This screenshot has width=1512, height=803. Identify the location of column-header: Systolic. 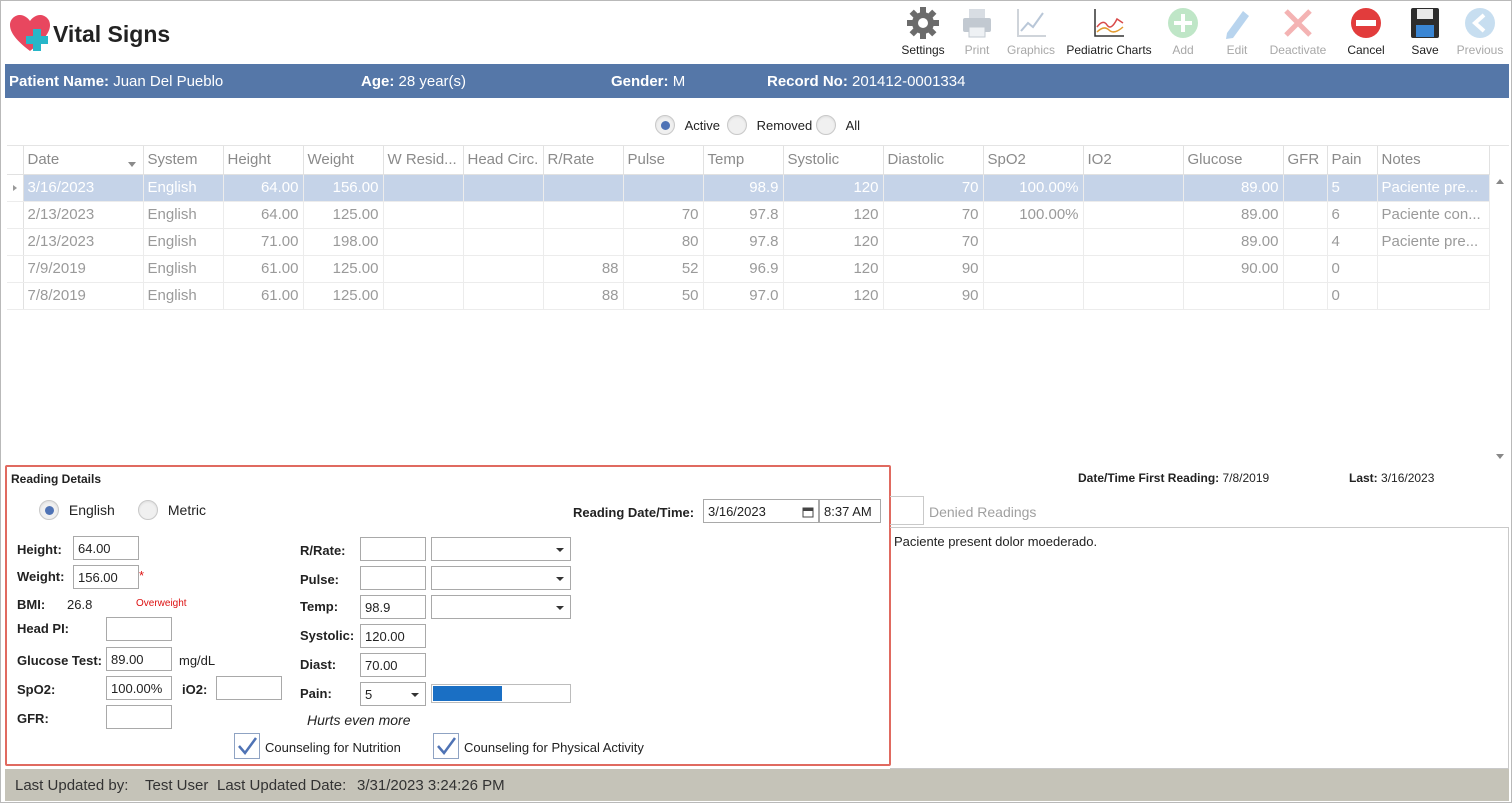
(833, 160).